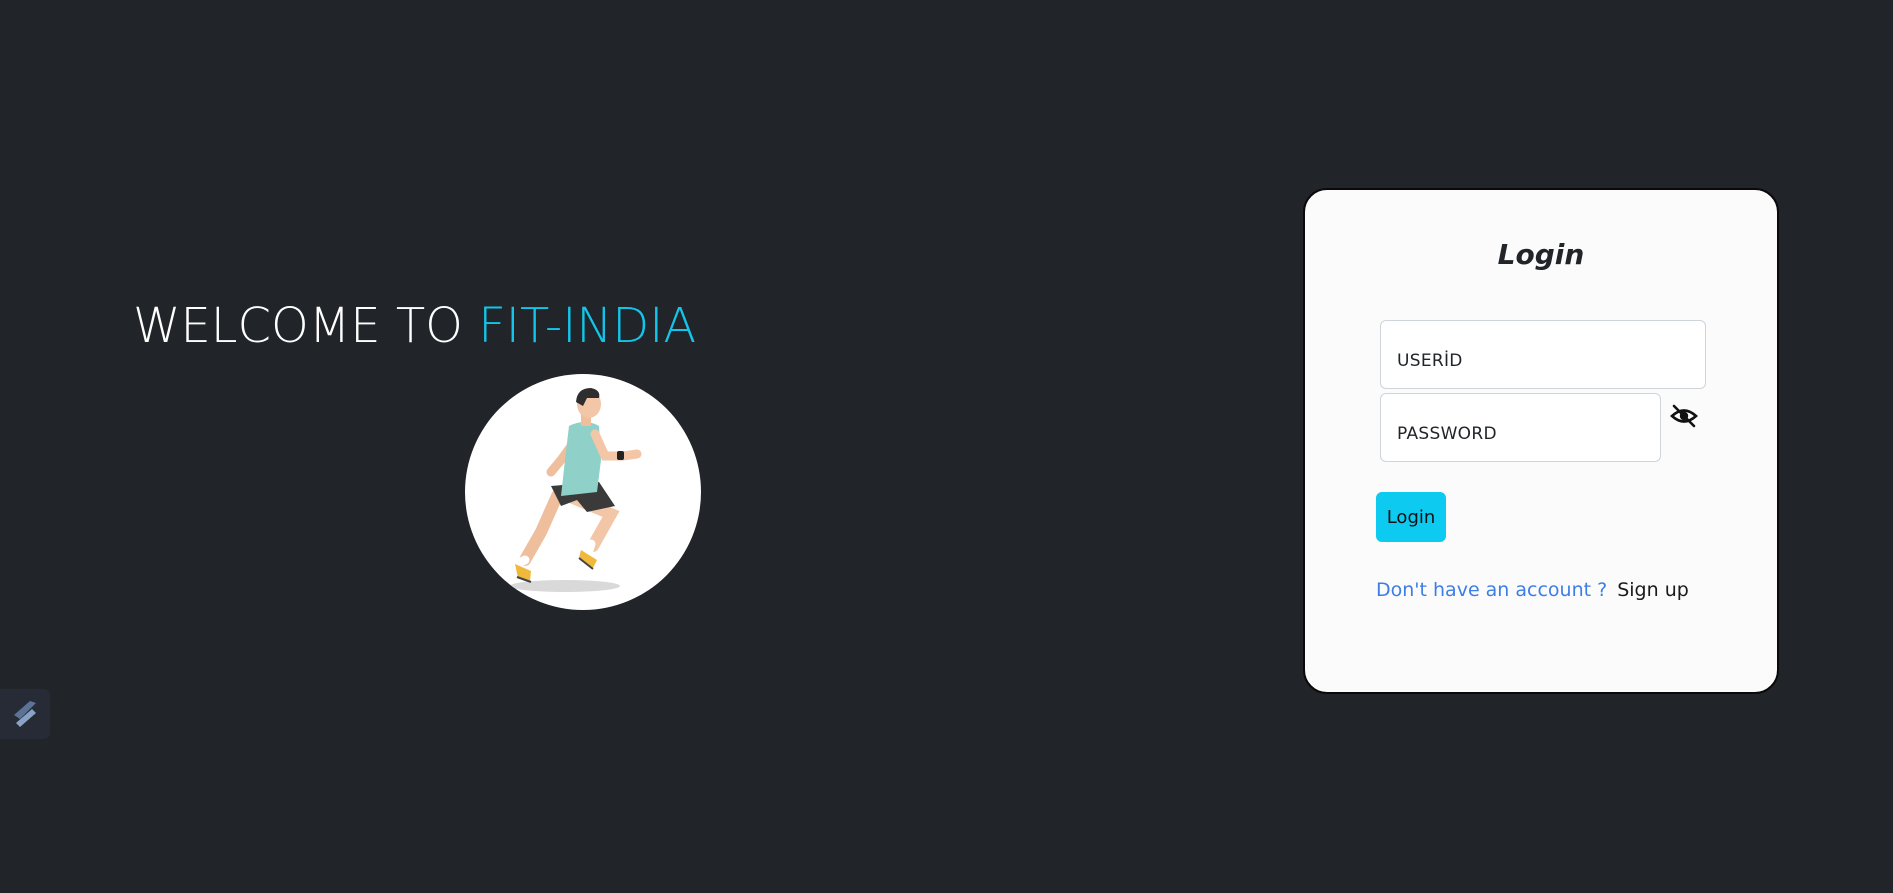 The width and height of the screenshot is (1893, 893). What do you see at coordinates (306, 326) in the screenshot?
I see `welcome-prefix: WELCOME TO` at bounding box center [306, 326].